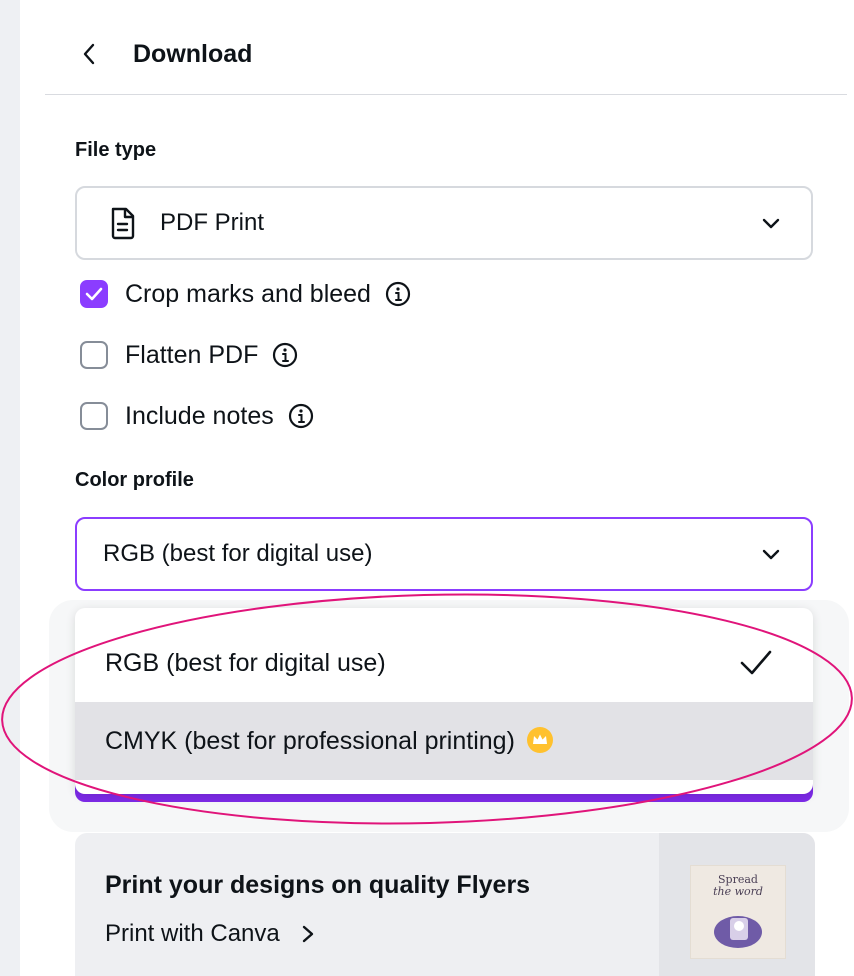 Image resolution: width=854 pixels, height=976 pixels. Describe the element at coordinates (329, 741) in the screenshot. I see `menu-option-label: CMYK (best for professional printing)` at that location.